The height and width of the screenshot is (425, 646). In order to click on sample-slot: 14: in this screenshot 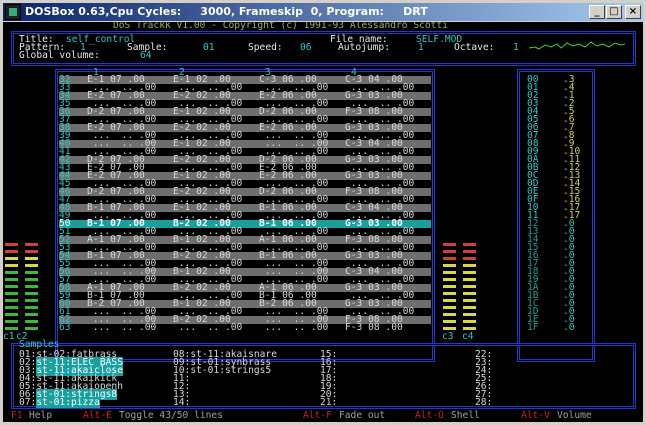, I will do `click(182, 402)`.